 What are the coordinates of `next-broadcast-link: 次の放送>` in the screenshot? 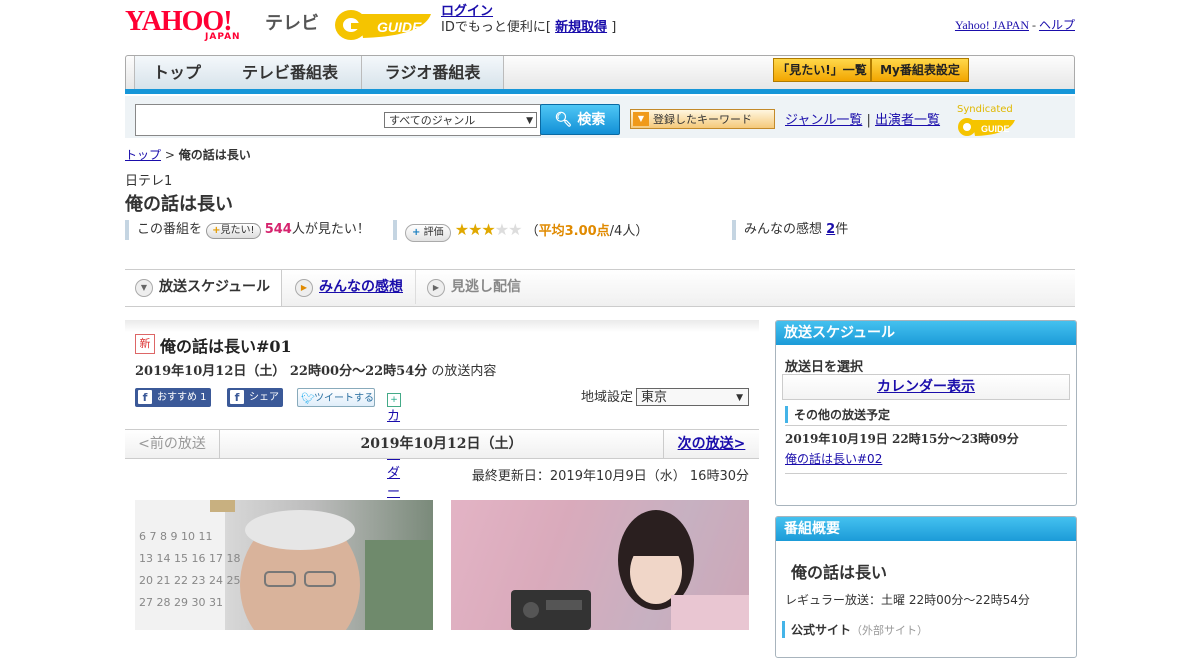 It's located at (712, 444).